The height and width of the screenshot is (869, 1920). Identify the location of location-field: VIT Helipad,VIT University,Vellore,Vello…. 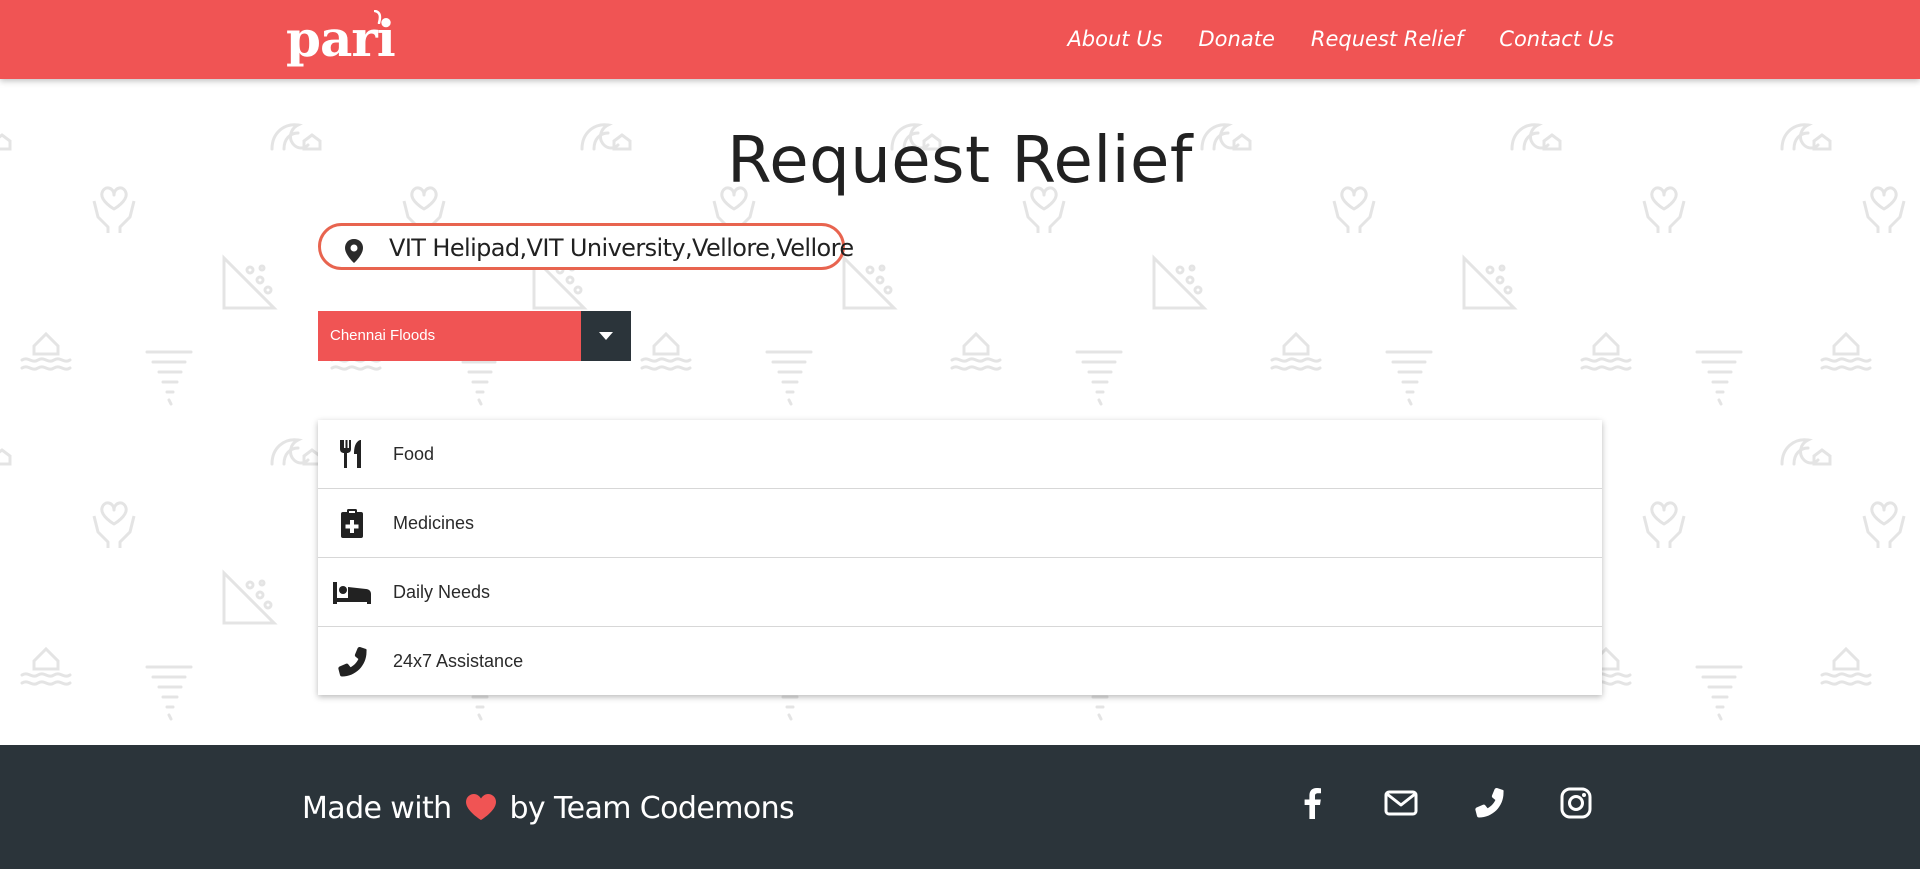
(586, 246).